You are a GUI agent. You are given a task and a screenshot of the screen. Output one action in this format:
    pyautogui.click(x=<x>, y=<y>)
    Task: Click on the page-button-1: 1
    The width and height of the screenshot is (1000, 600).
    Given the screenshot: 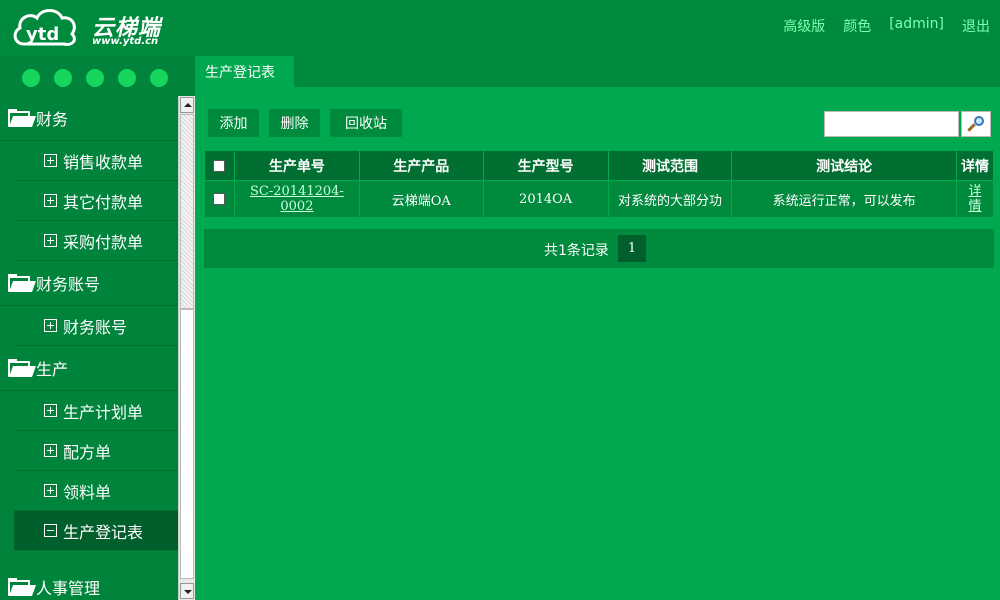 What is the action you would take?
    pyautogui.click(x=632, y=248)
    